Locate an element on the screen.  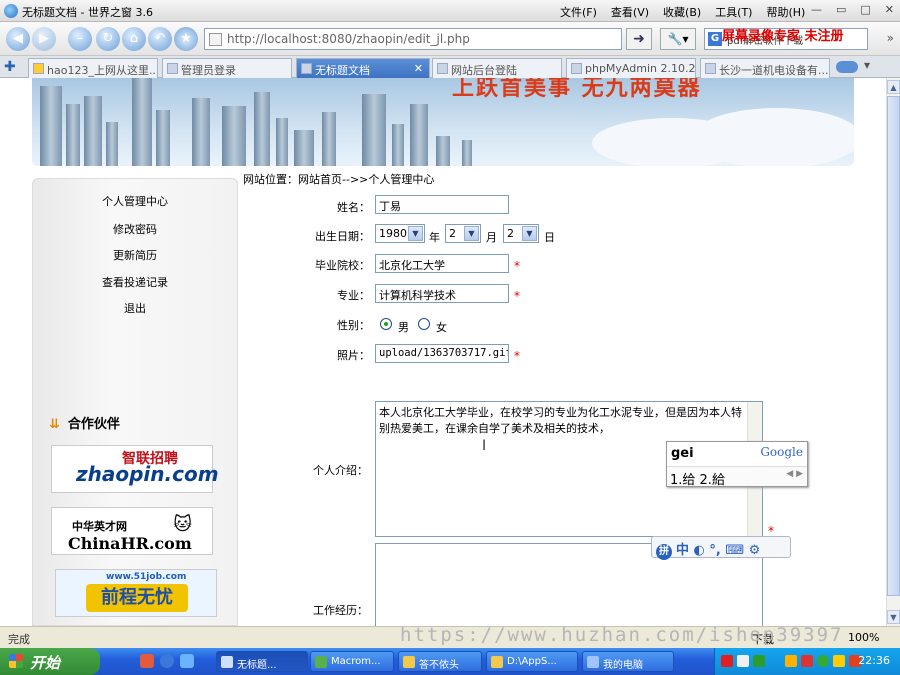
home-icon: ⌂ is located at coordinates (134, 39).